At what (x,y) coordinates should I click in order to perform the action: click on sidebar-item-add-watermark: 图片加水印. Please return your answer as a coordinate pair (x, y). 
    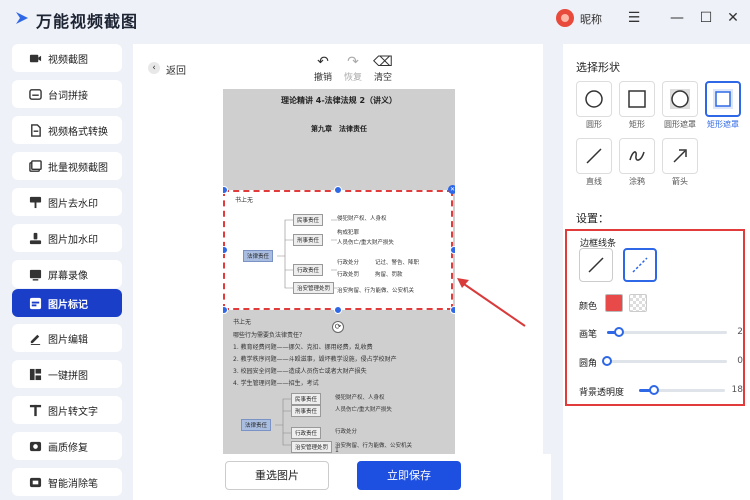
    Looking at the image, I should click on (67, 238).